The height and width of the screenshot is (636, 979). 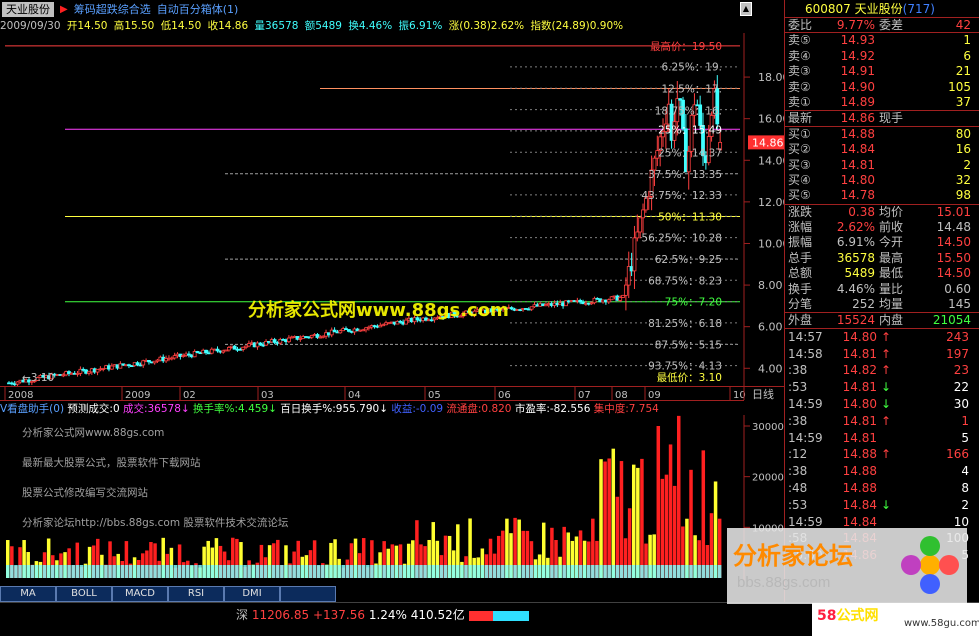 I want to click on last-label: 最新, so click(x=800, y=118).